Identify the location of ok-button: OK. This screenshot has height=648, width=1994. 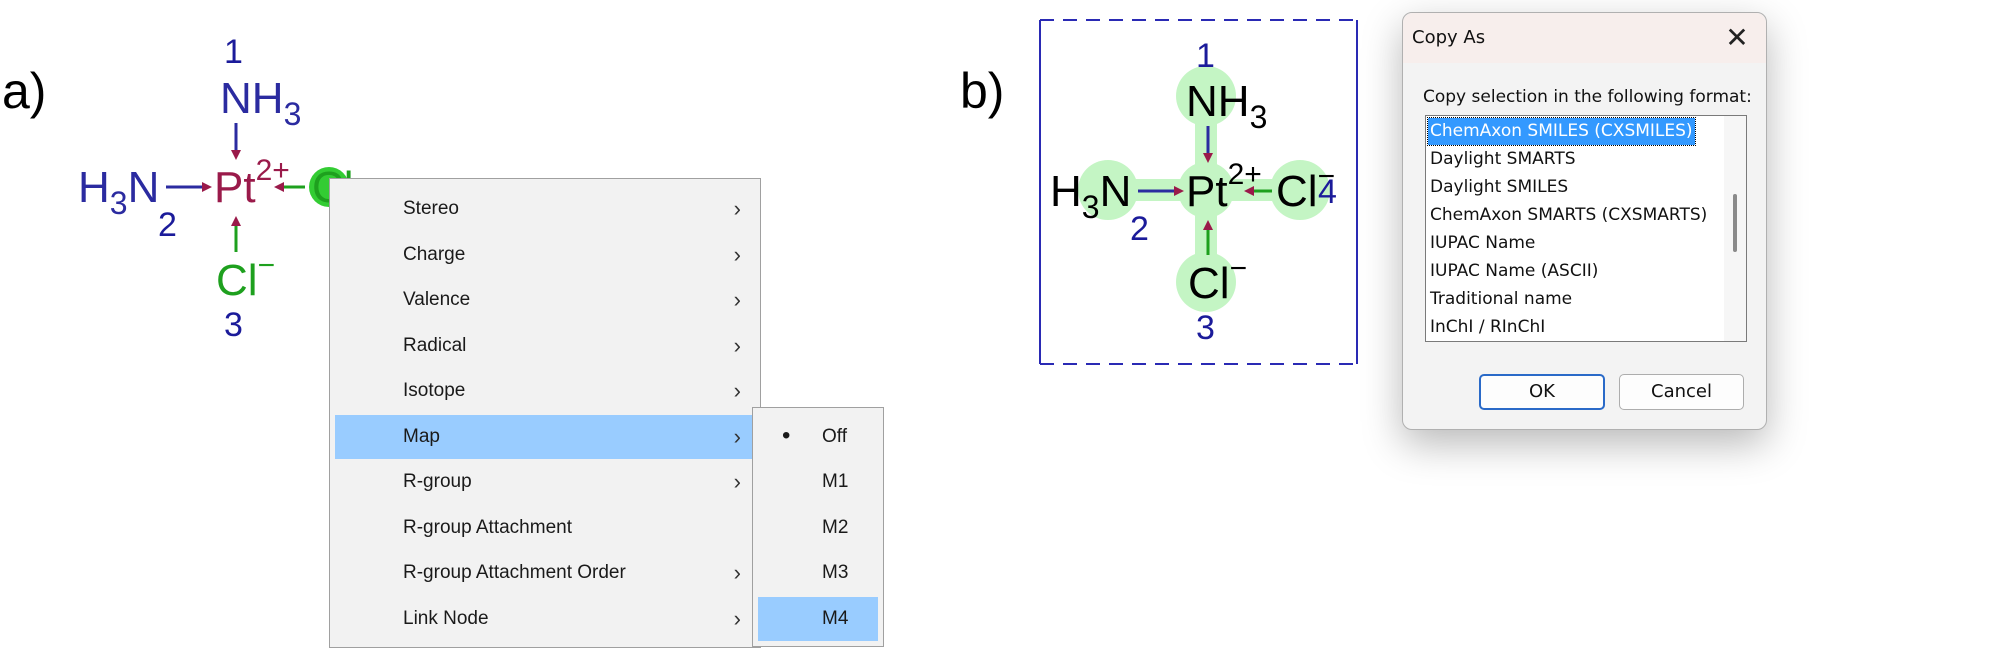
(1542, 392).